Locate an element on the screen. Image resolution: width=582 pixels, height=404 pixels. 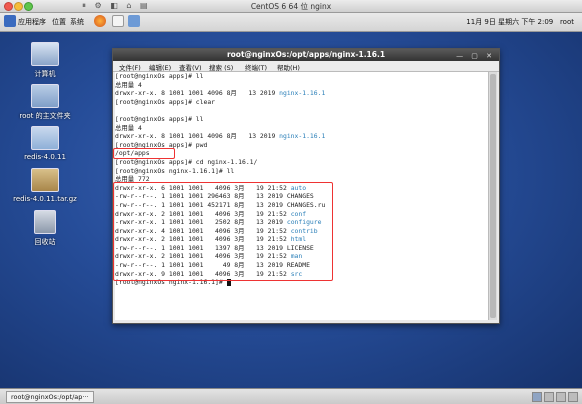
desktop-icon-computer: 计算机 is located at coordinates (45, 60).